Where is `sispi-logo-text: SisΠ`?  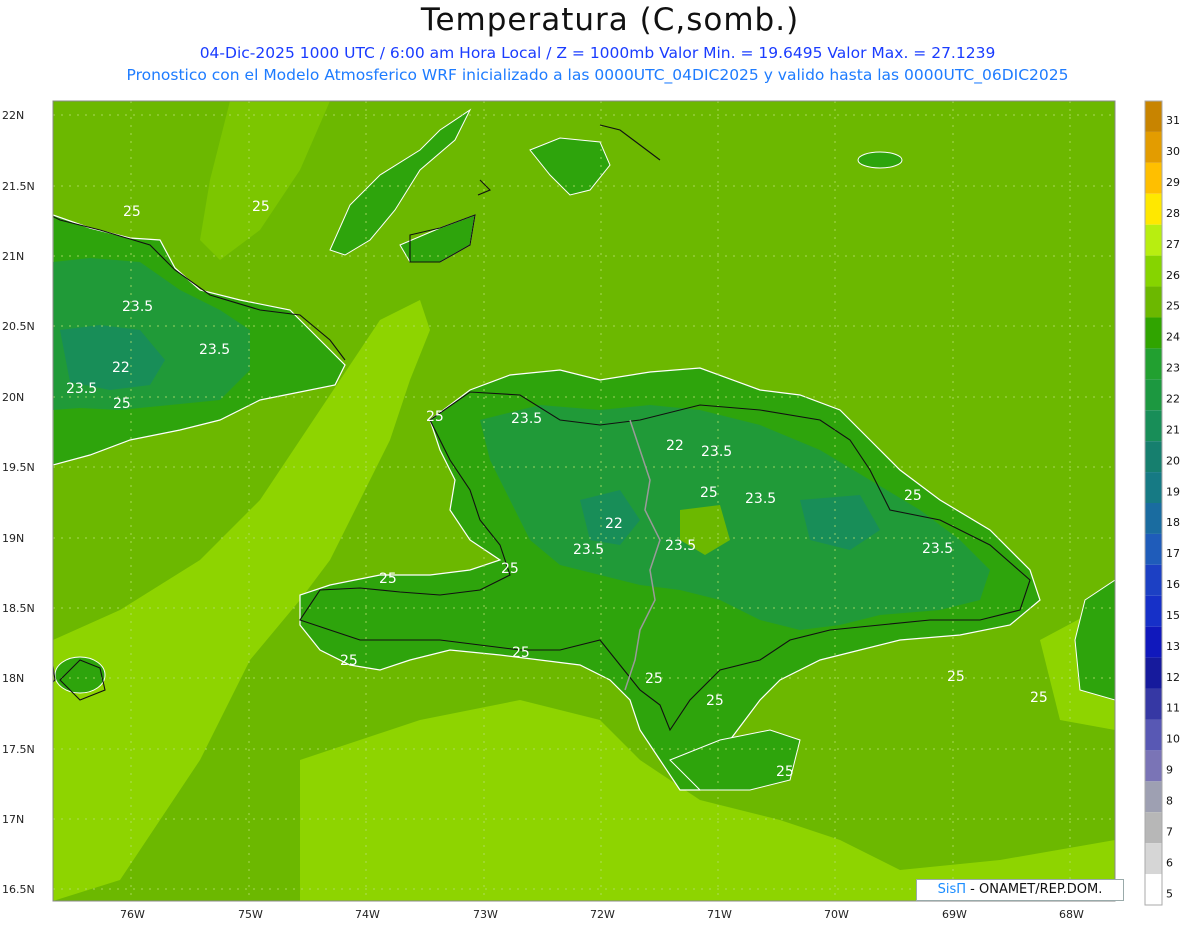
sispi-logo-text: SisΠ is located at coordinates (952, 889).